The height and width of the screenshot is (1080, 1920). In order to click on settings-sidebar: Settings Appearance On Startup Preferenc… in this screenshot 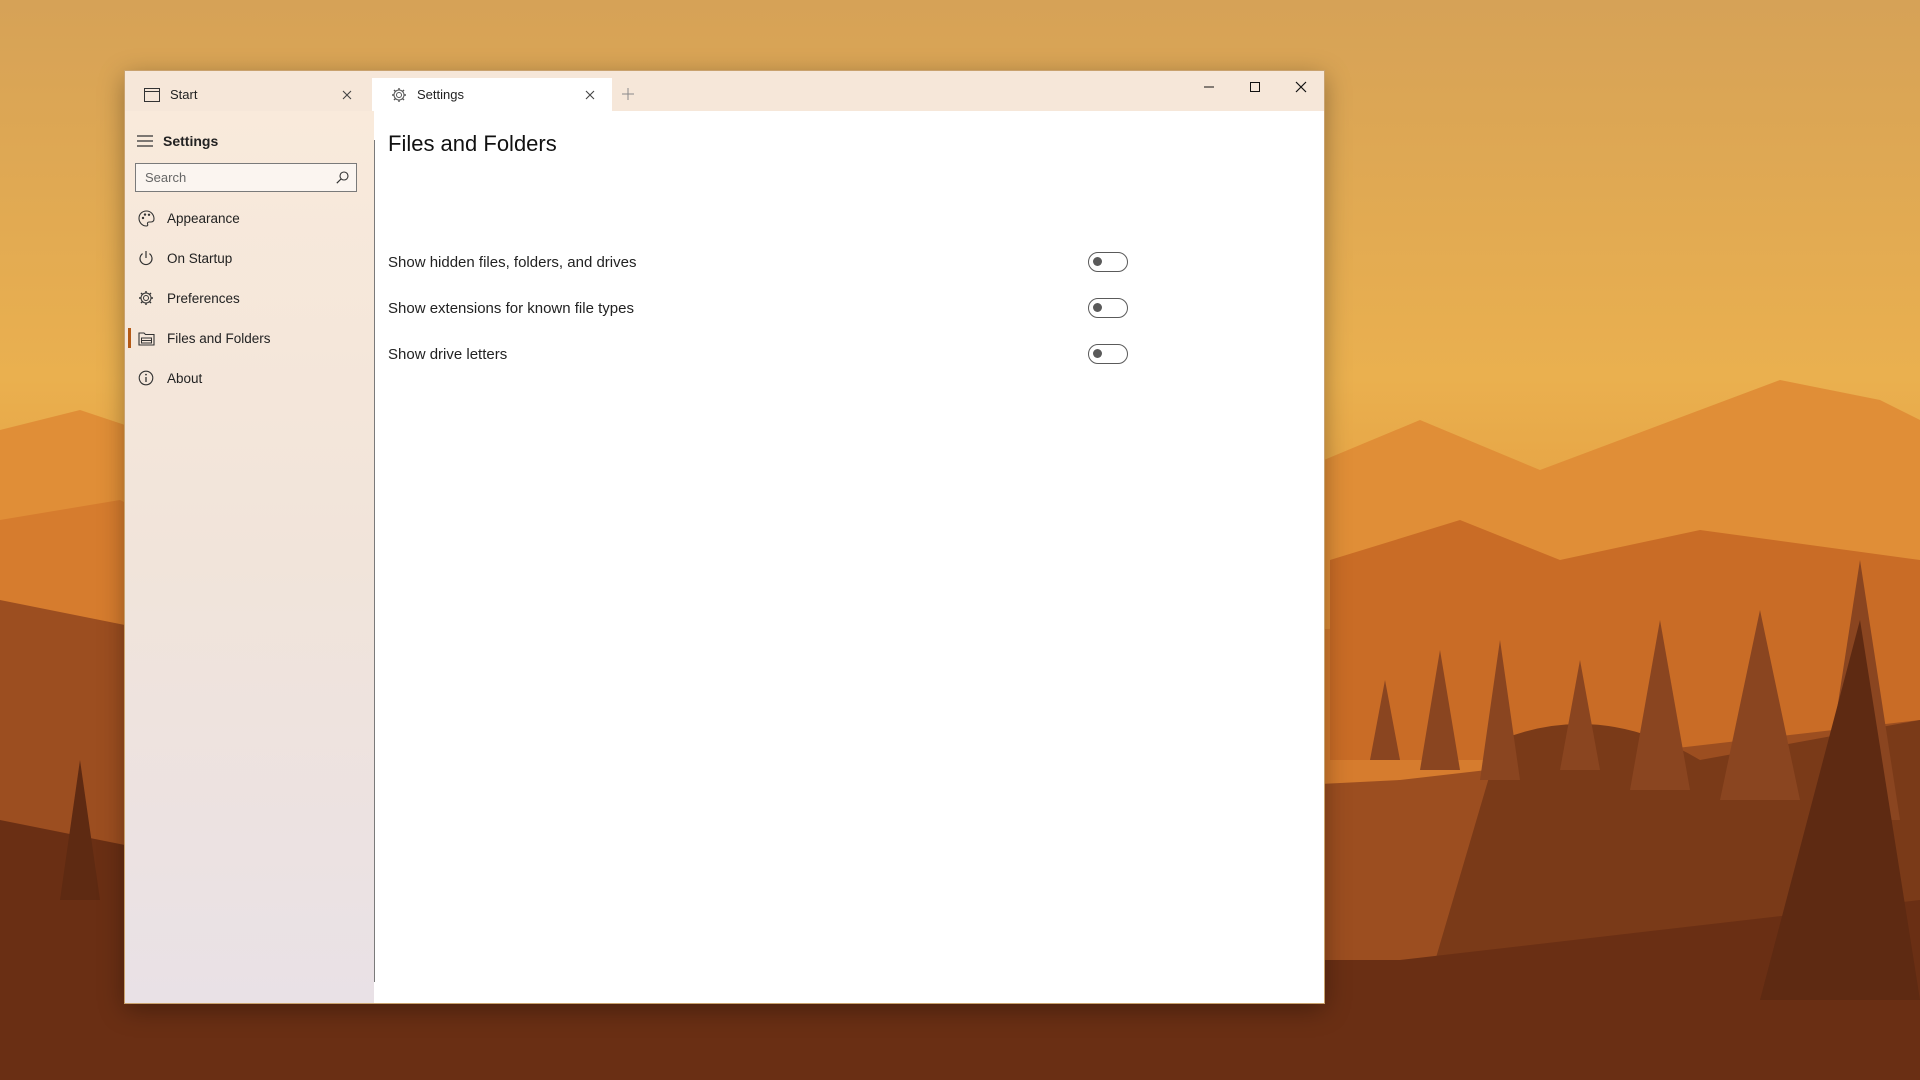, I will do `click(249, 557)`.